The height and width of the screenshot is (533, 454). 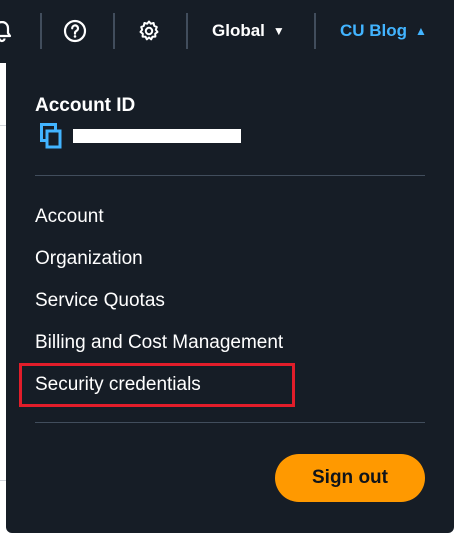 What do you see at coordinates (350, 478) in the screenshot?
I see `sign-out-button: Sign out` at bounding box center [350, 478].